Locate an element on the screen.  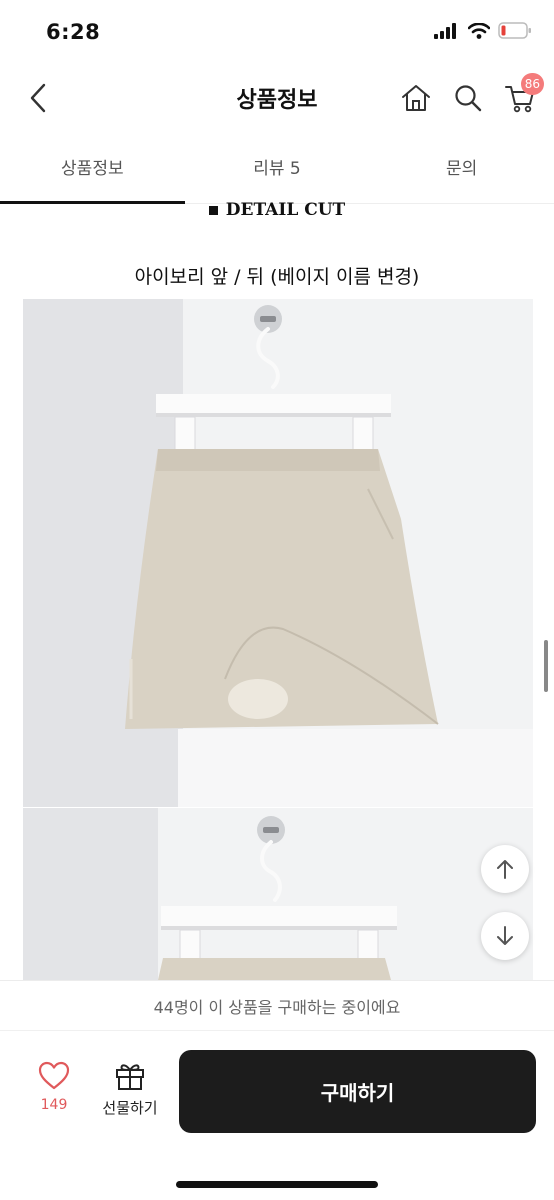
scrollbar is located at coordinates (546, 666).